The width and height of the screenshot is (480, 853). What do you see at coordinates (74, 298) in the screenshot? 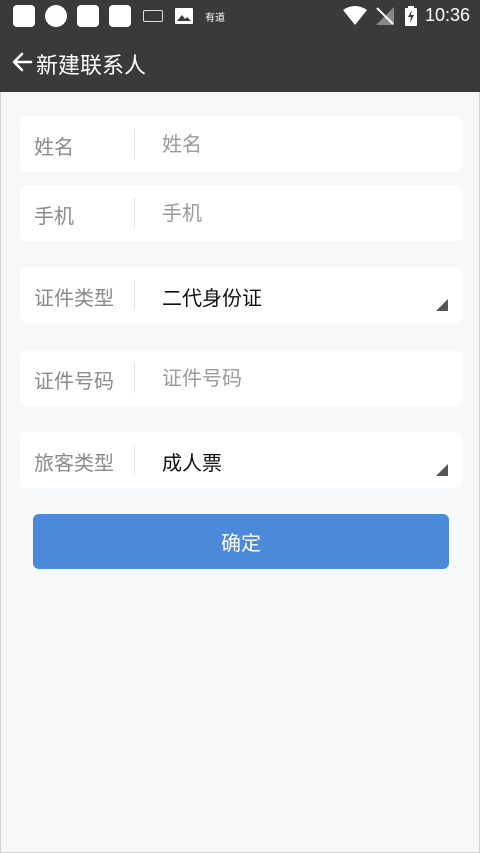
I see `id-type-label: 证件类型` at bounding box center [74, 298].